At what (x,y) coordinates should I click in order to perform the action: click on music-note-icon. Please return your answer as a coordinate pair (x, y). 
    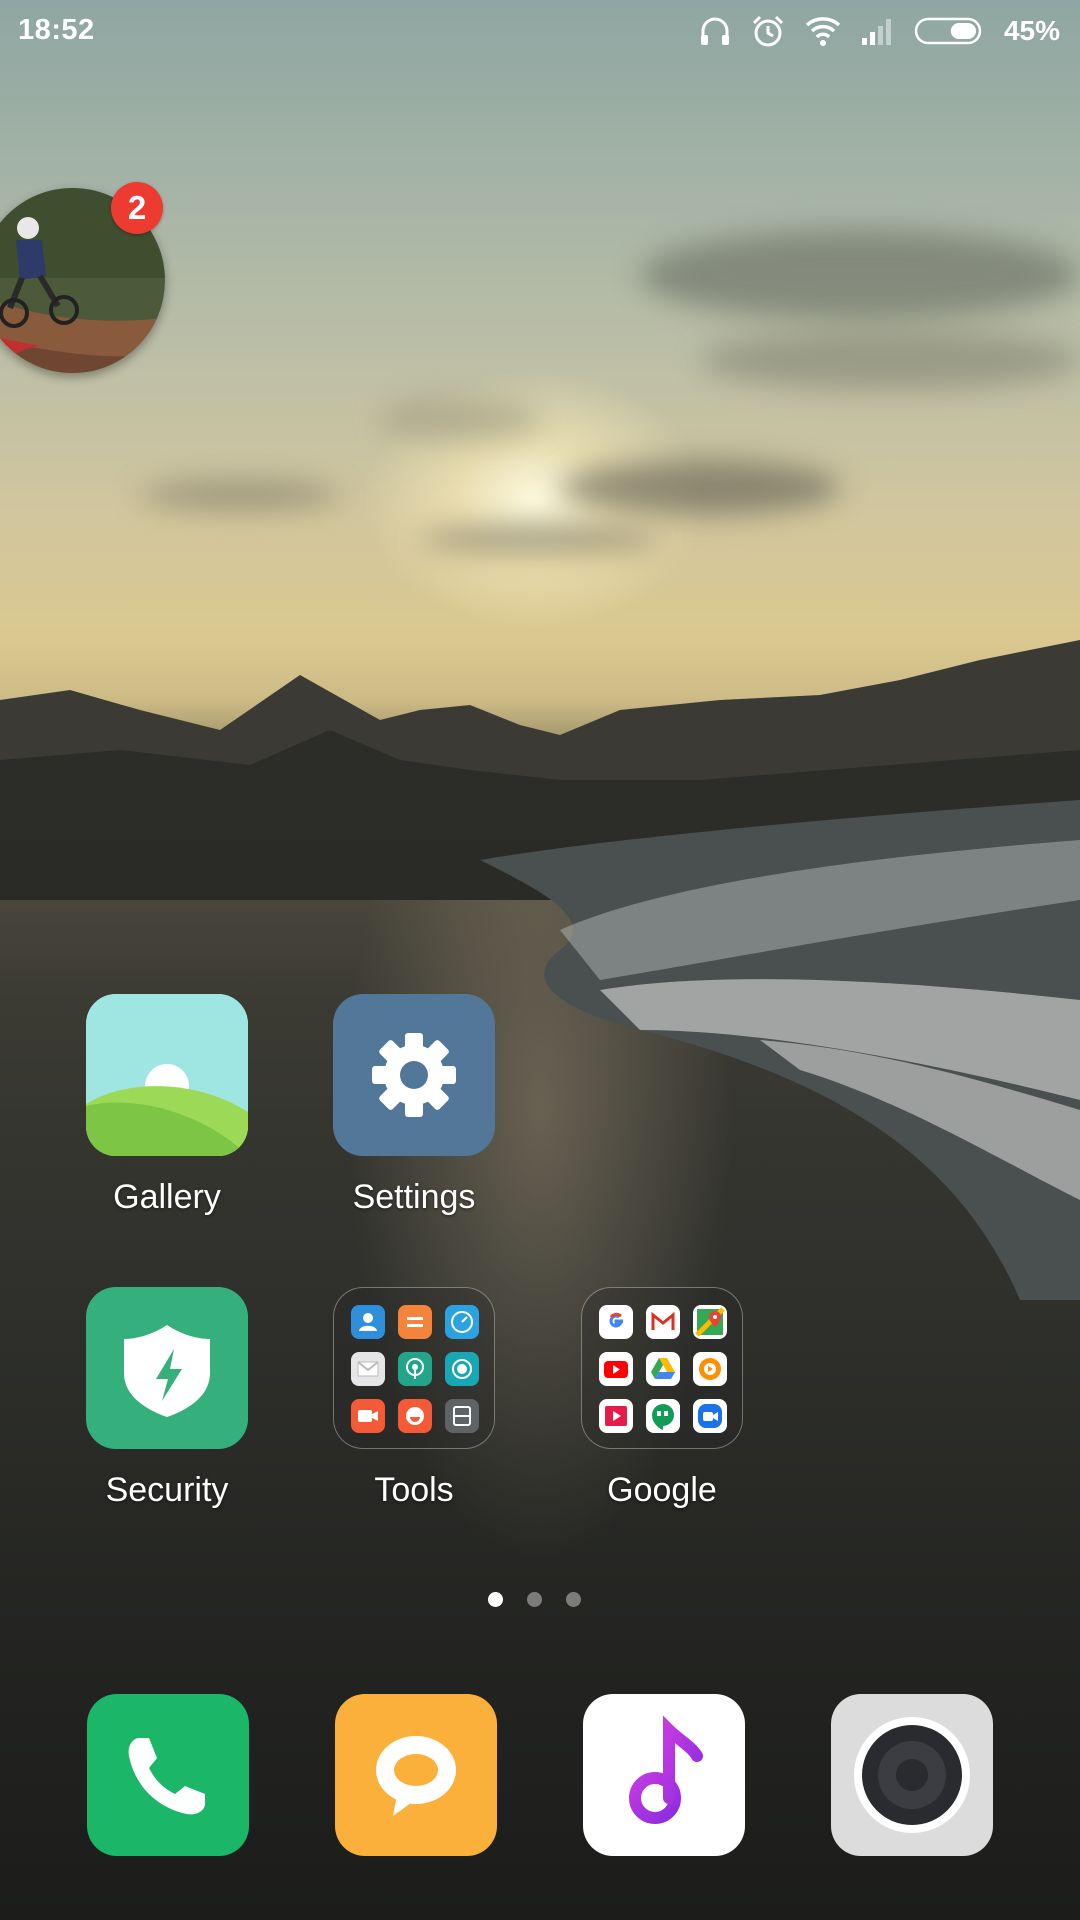
    Looking at the image, I should click on (666, 1769).